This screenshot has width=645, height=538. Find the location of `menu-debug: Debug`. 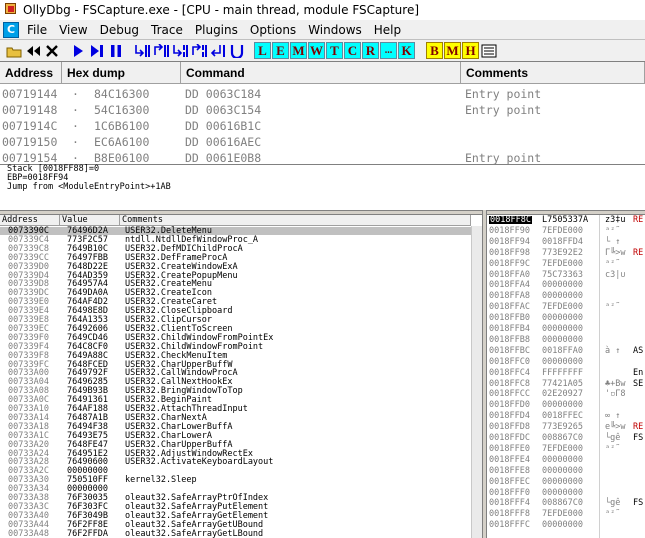

menu-debug: Debug is located at coordinates (121, 30).